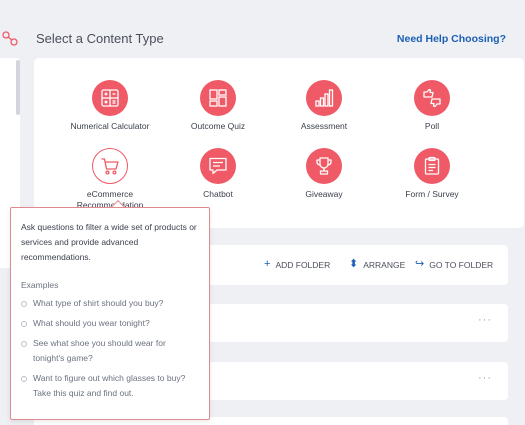 The image size is (525, 425). I want to click on content-type-label: Poll, so click(432, 126).